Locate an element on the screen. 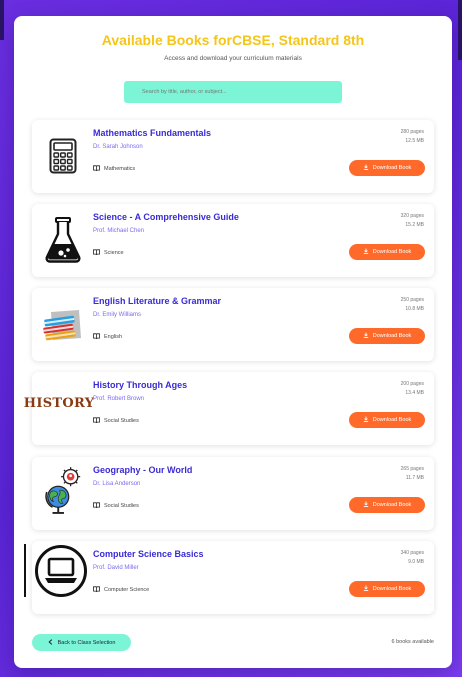  book-subject-label: Science is located at coordinates (114, 253).